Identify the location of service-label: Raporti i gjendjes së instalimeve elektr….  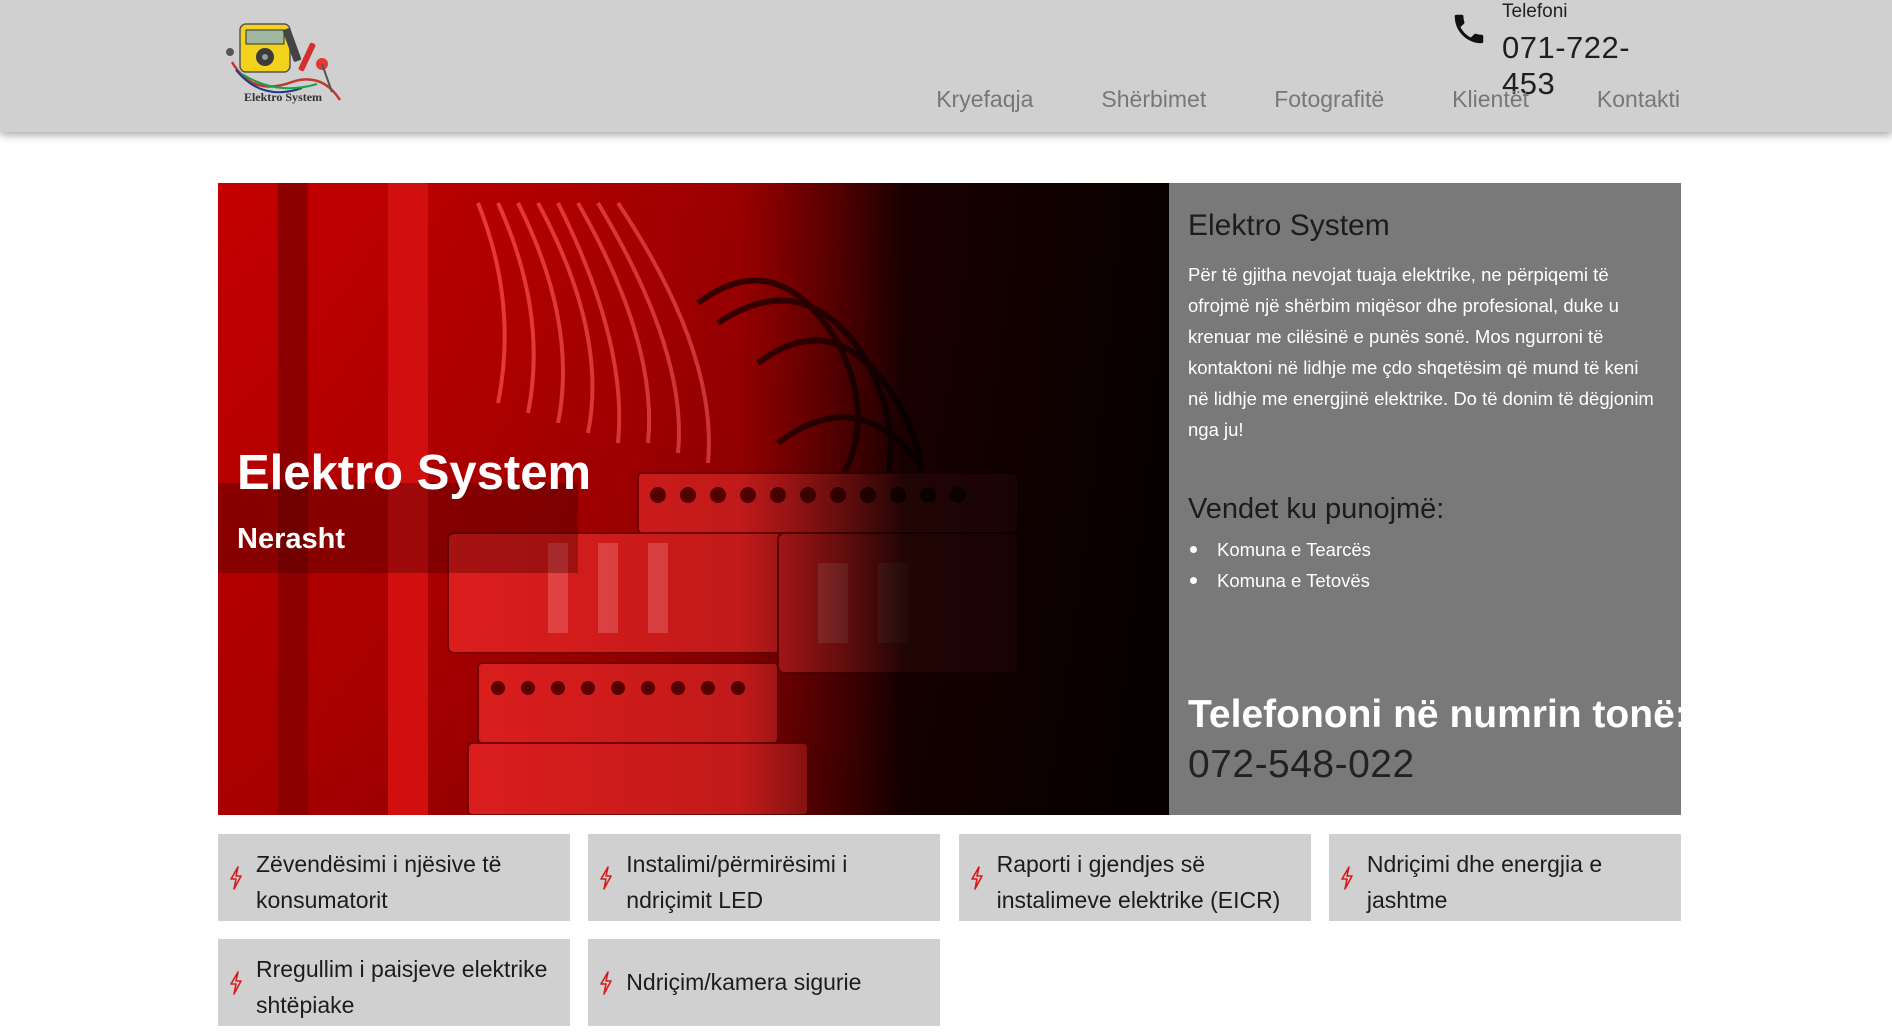
(1138, 882).